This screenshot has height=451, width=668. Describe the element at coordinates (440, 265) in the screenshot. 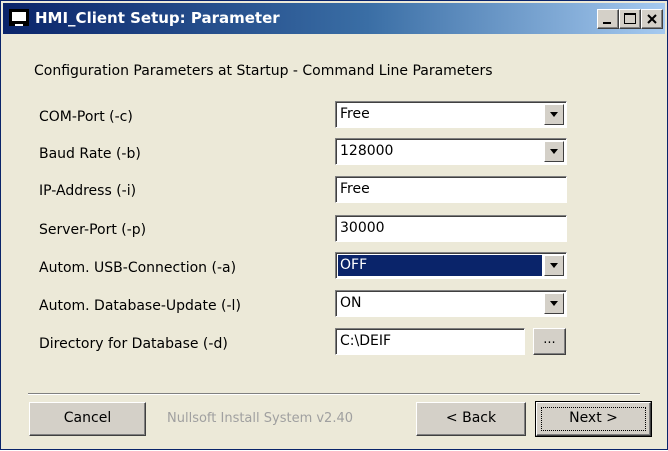

I see `selection-highlight` at that location.